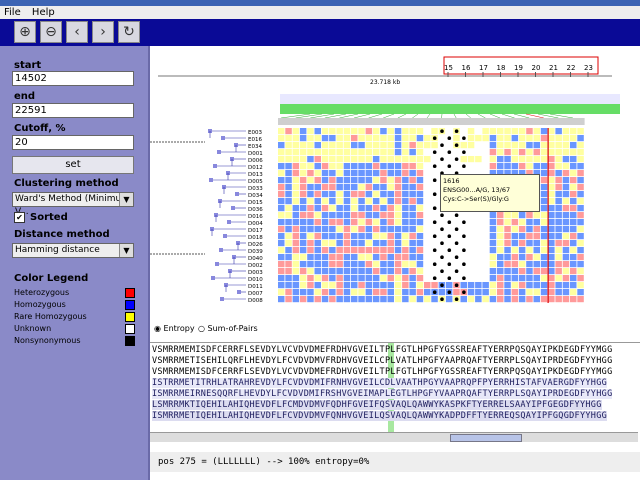  What do you see at coordinates (228, 328) in the screenshot?
I see `sum-pairs-radio: ○ Sum-of-Pairs` at bounding box center [228, 328].